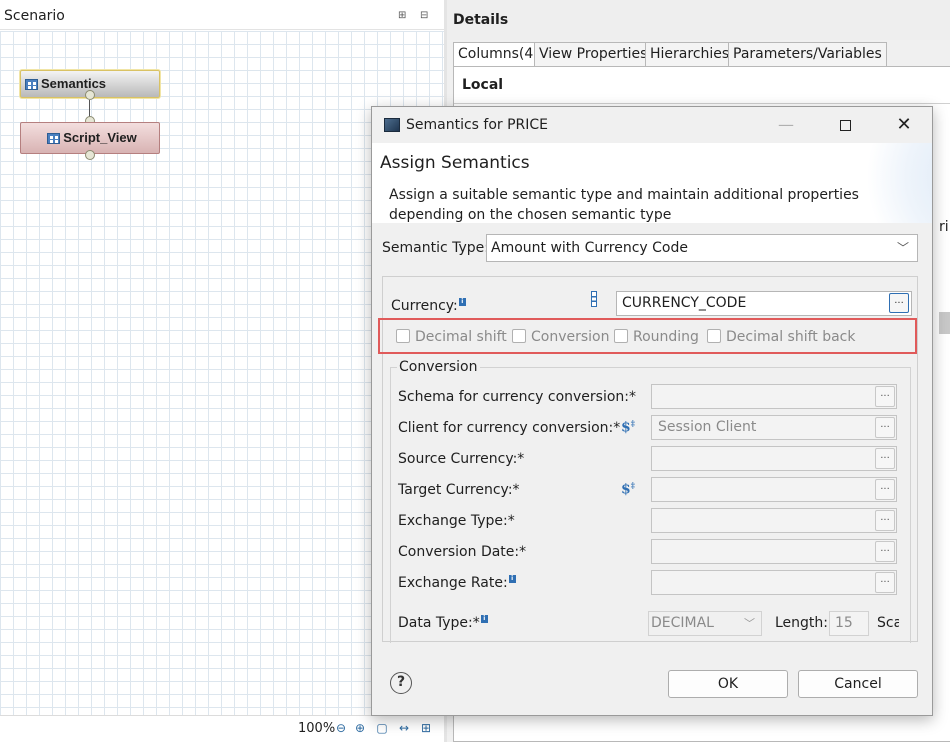  What do you see at coordinates (382, 728) in the screenshot?
I see `fit-to-window-icon: ▢` at bounding box center [382, 728].